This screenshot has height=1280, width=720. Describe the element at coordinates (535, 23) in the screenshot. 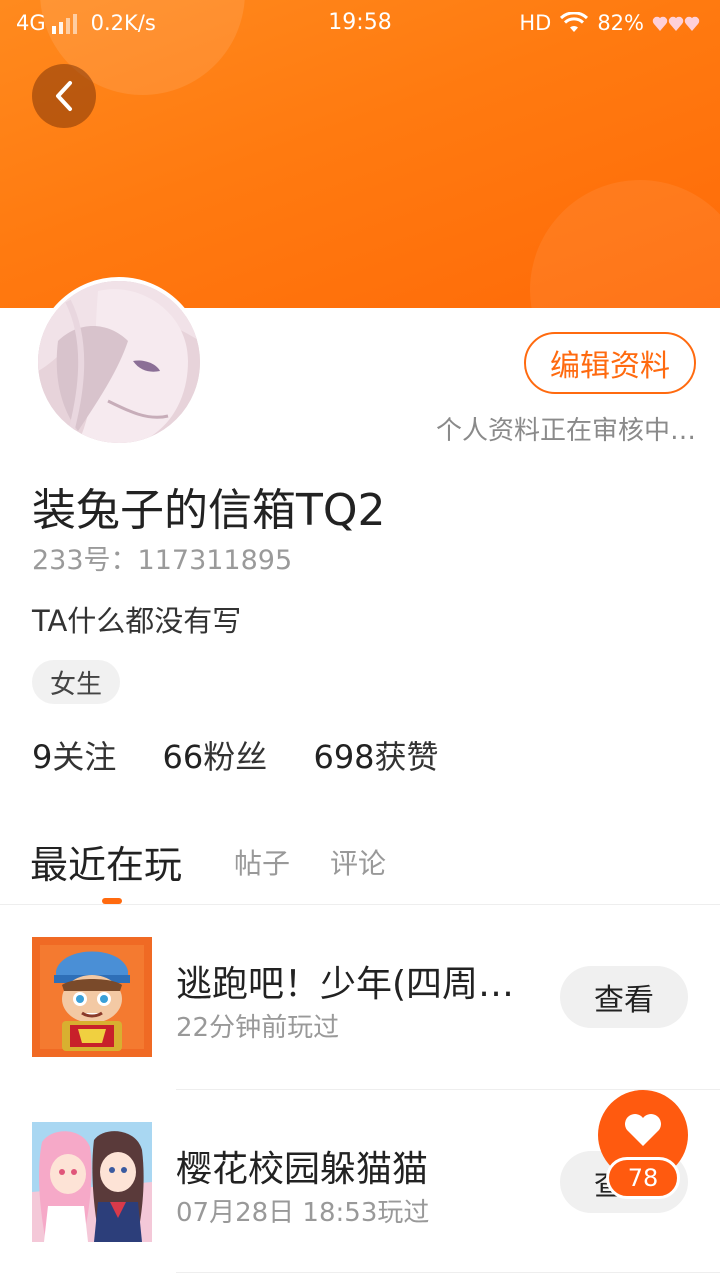

I see `hd-indicator: HD` at that location.